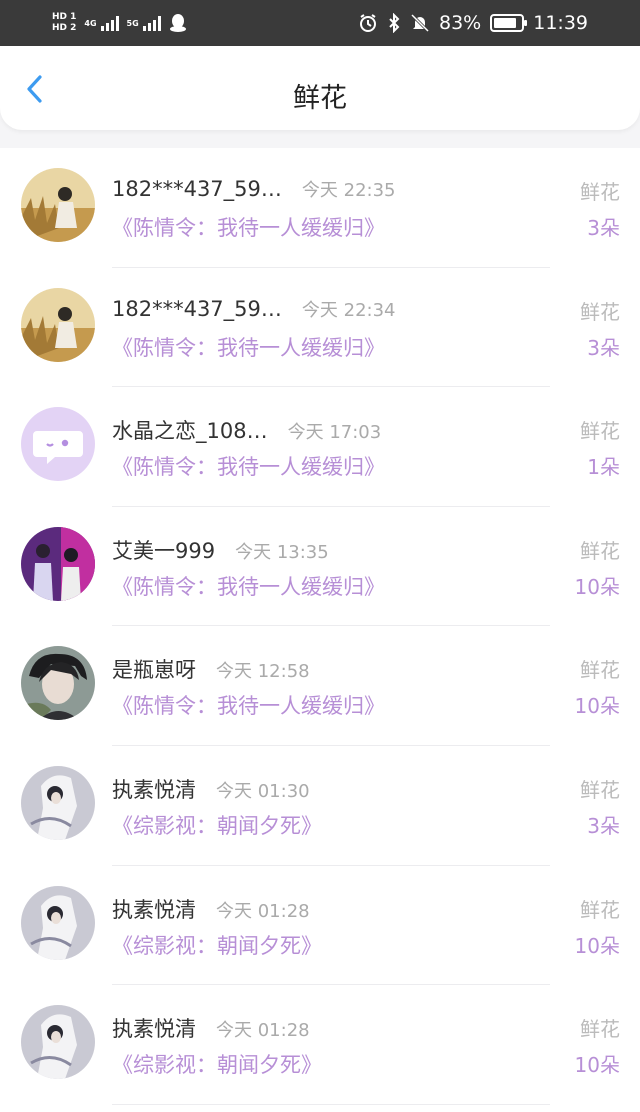  I want to click on hd2-label: HD 2, so click(64, 28).